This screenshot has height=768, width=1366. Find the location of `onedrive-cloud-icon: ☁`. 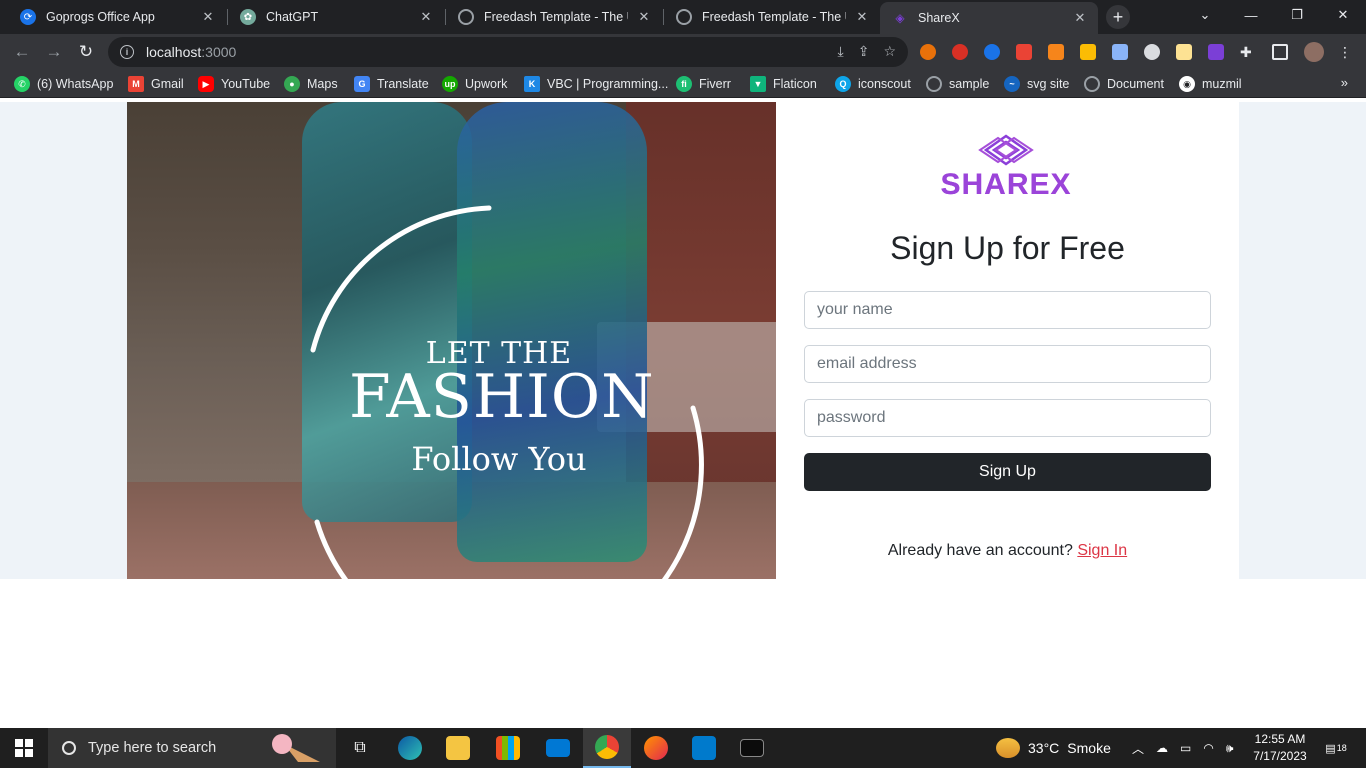

onedrive-cloud-icon: ☁ is located at coordinates (1162, 748).